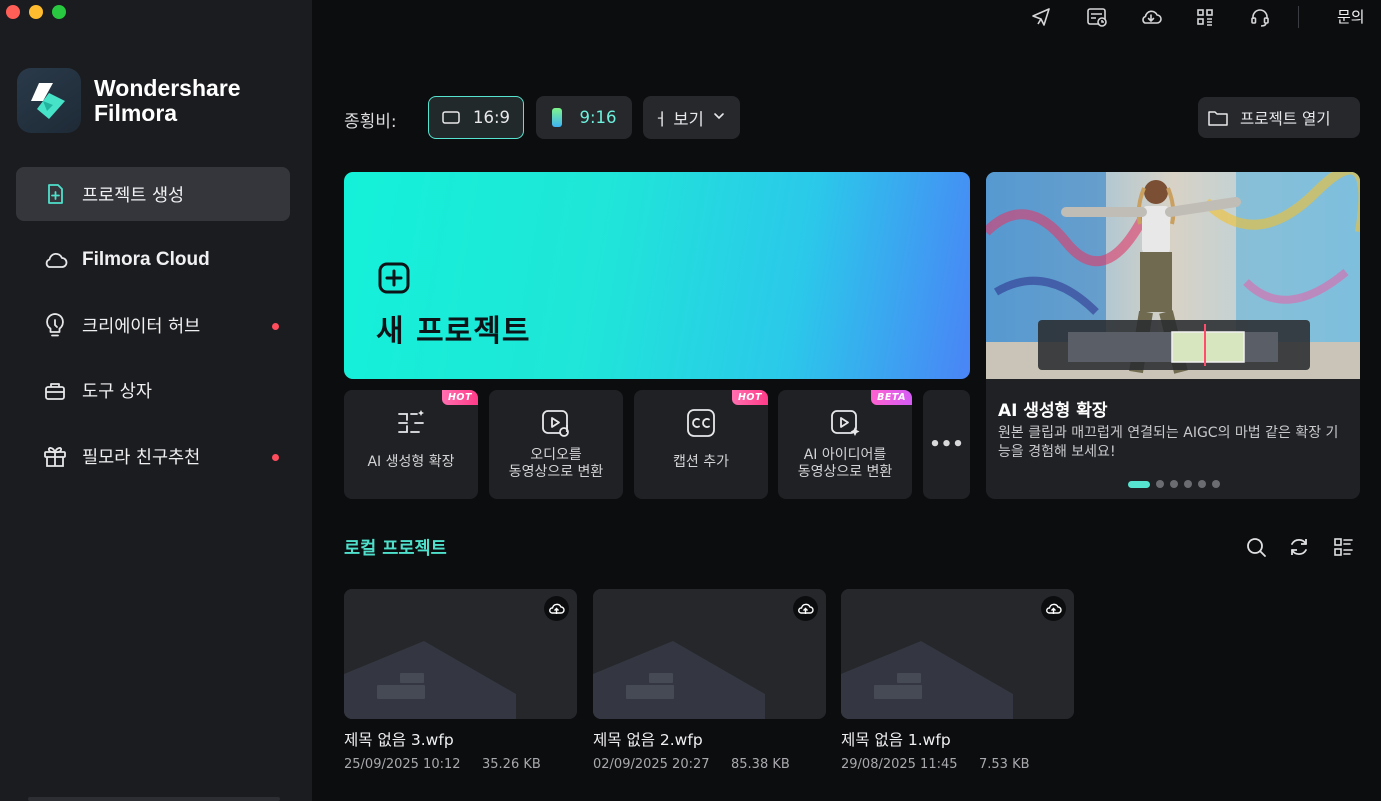 The width and height of the screenshot is (1381, 801). I want to click on project-card: 제목 없음 1.wfp 29/08/2025 11:45 7.53 KB, so click(957, 680).